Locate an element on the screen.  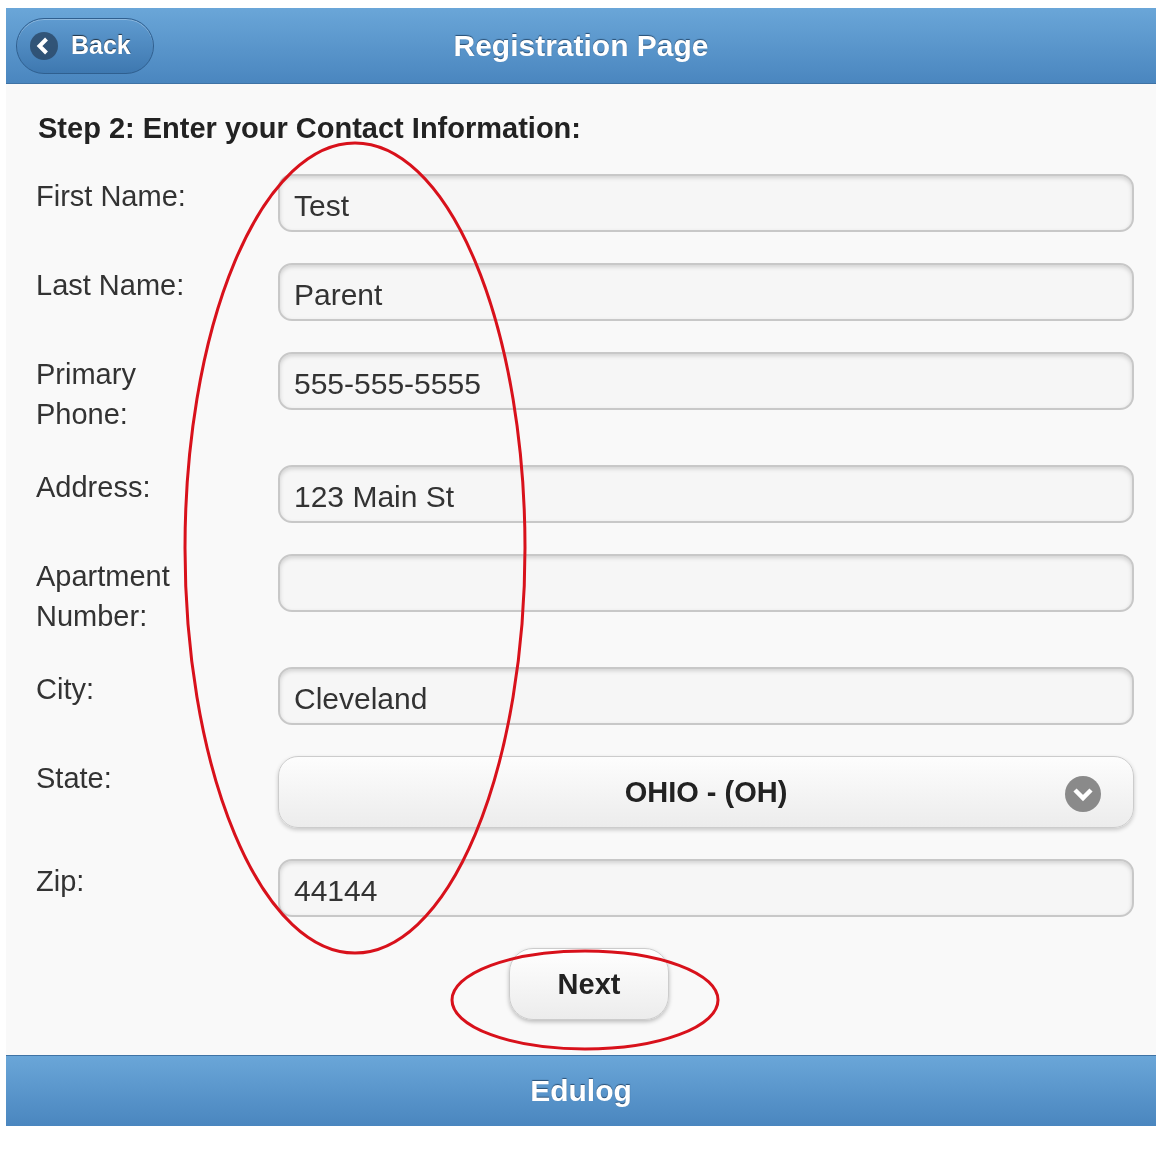
next-button: Next is located at coordinates (589, 984).